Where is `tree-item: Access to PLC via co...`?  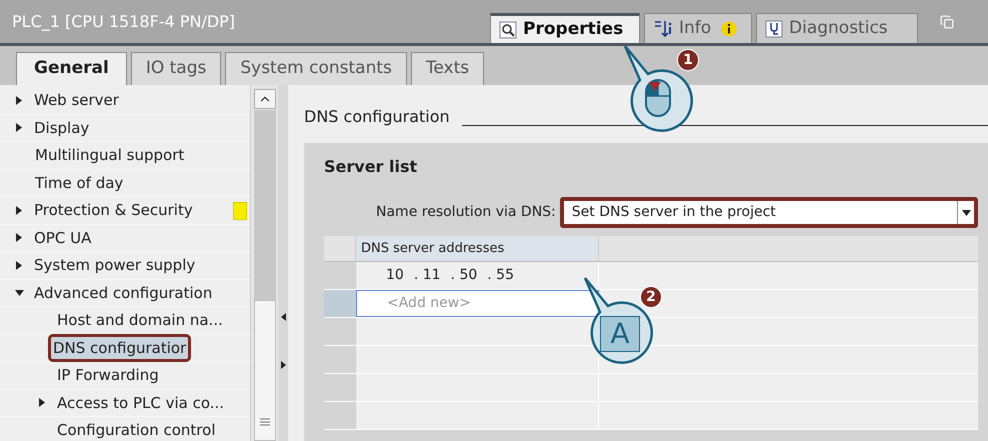 tree-item: Access to PLC via co... is located at coordinates (140, 403).